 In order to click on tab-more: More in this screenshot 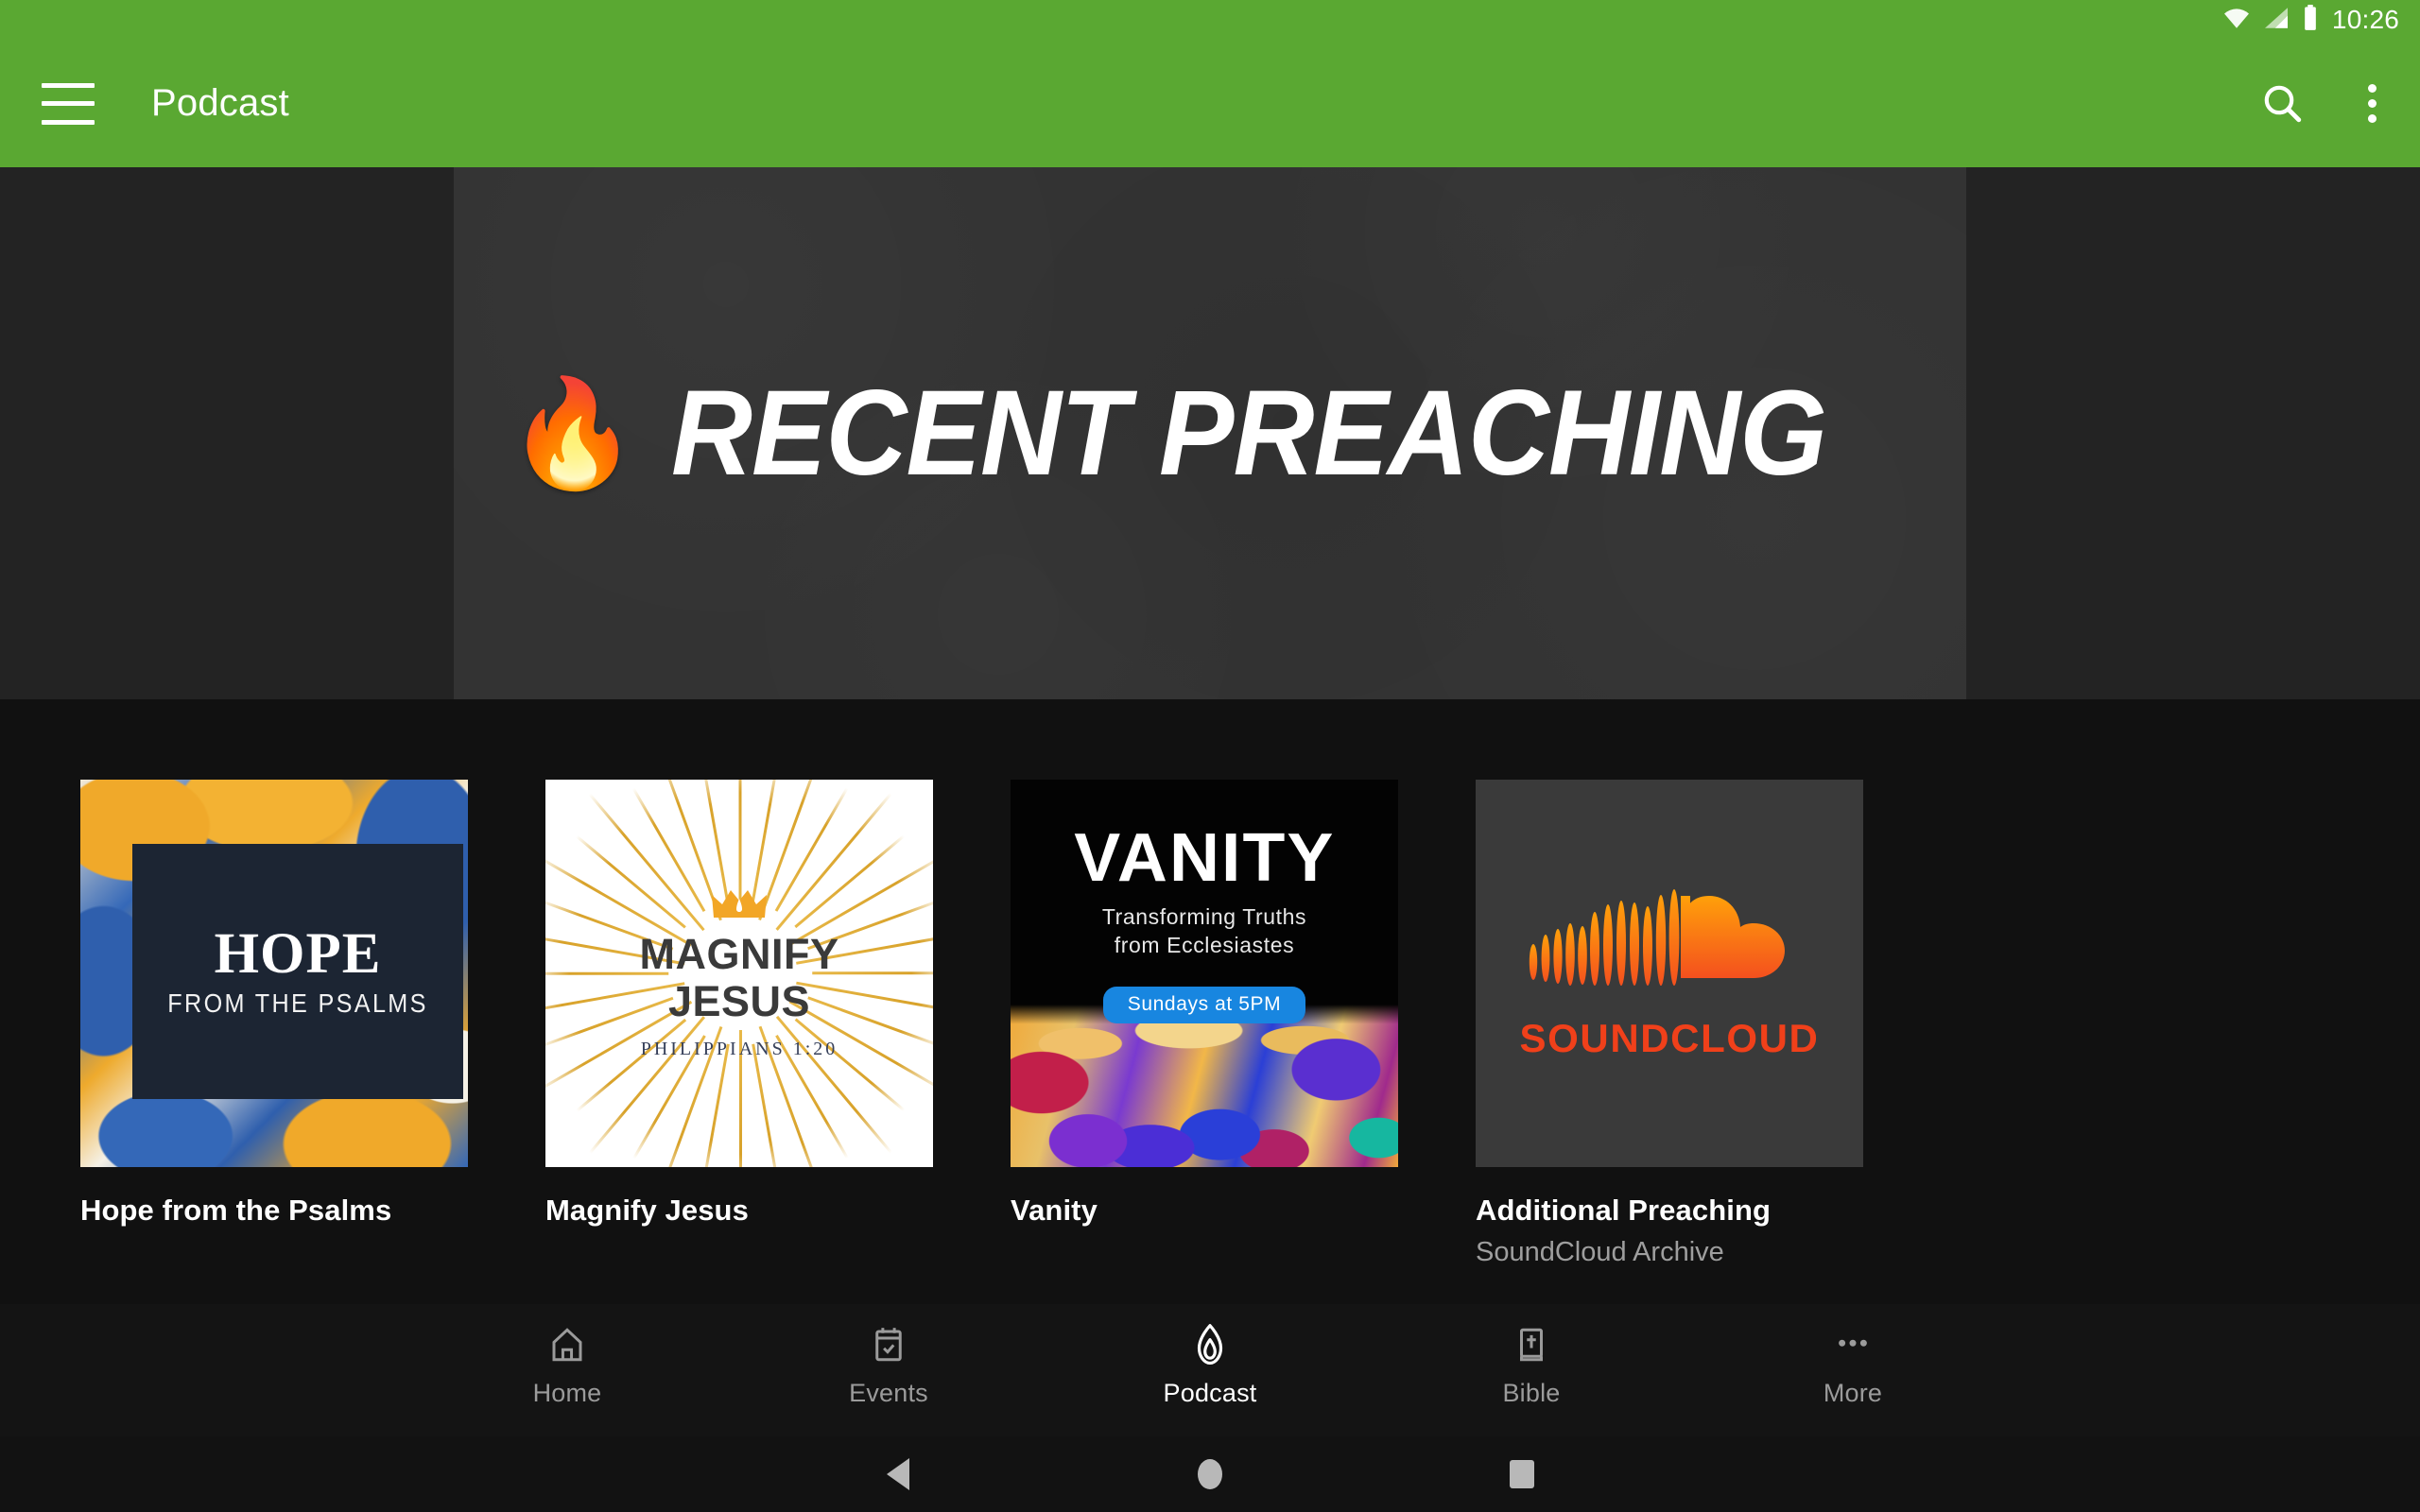, I will do `click(1853, 1364)`.